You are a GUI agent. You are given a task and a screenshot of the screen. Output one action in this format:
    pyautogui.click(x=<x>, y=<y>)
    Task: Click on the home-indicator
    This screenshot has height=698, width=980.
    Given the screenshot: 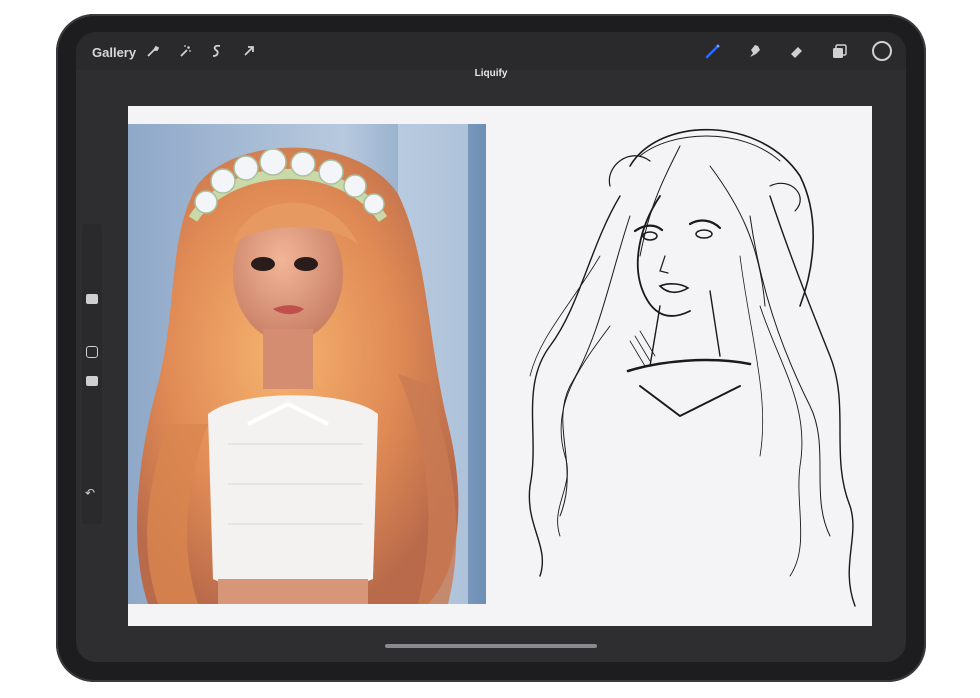 What is the action you would take?
    pyautogui.click(x=491, y=646)
    